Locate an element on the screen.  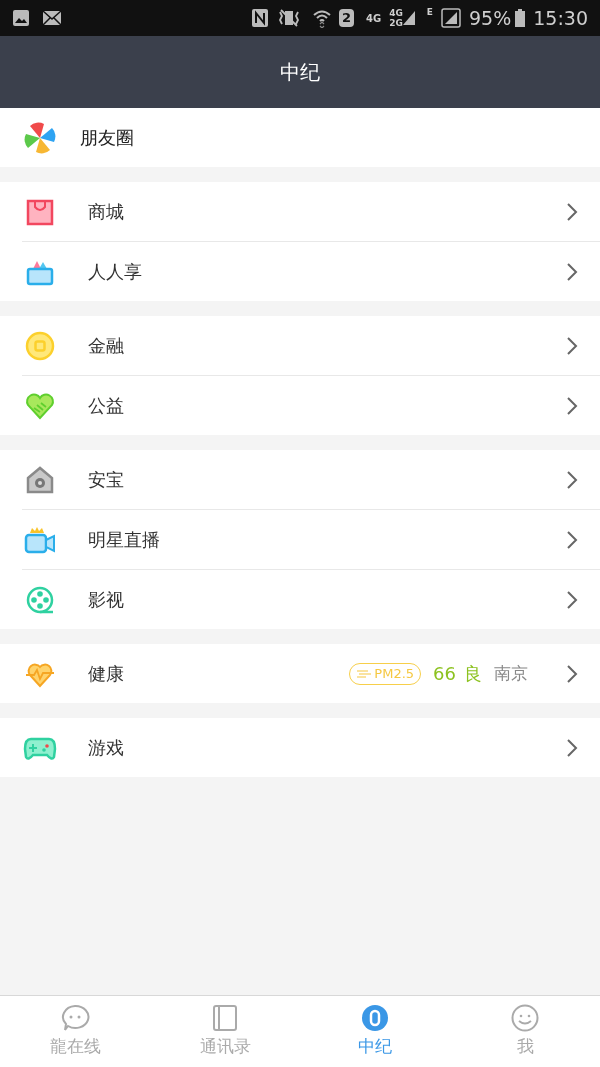
sim-number: 2 is located at coordinates (346, 18).